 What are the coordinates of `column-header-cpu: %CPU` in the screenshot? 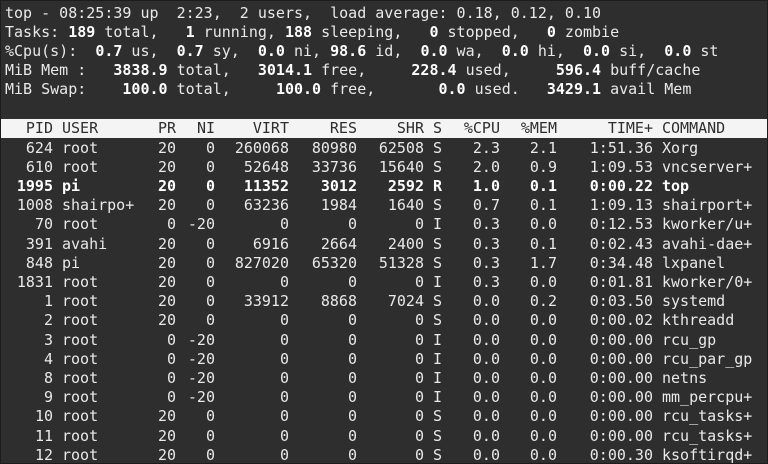 It's located at (481, 128).